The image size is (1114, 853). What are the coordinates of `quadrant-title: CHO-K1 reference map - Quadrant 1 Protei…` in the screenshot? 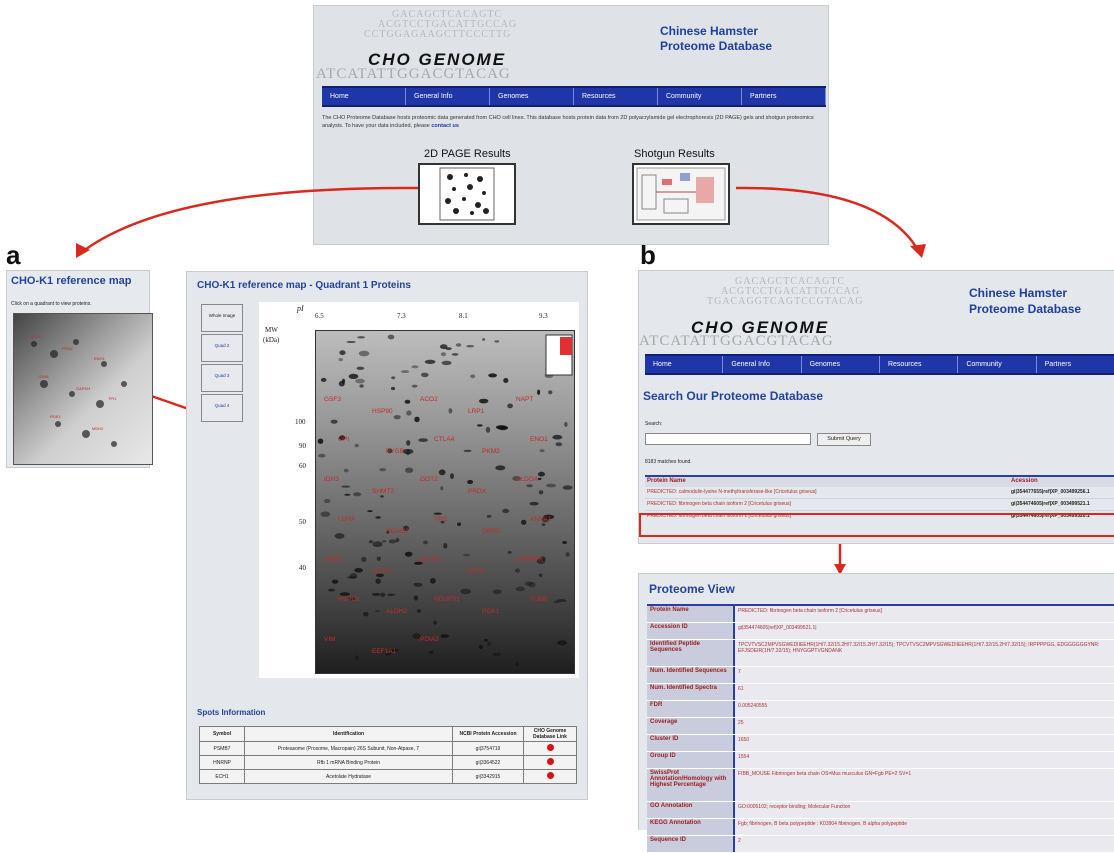 It's located at (304, 285).